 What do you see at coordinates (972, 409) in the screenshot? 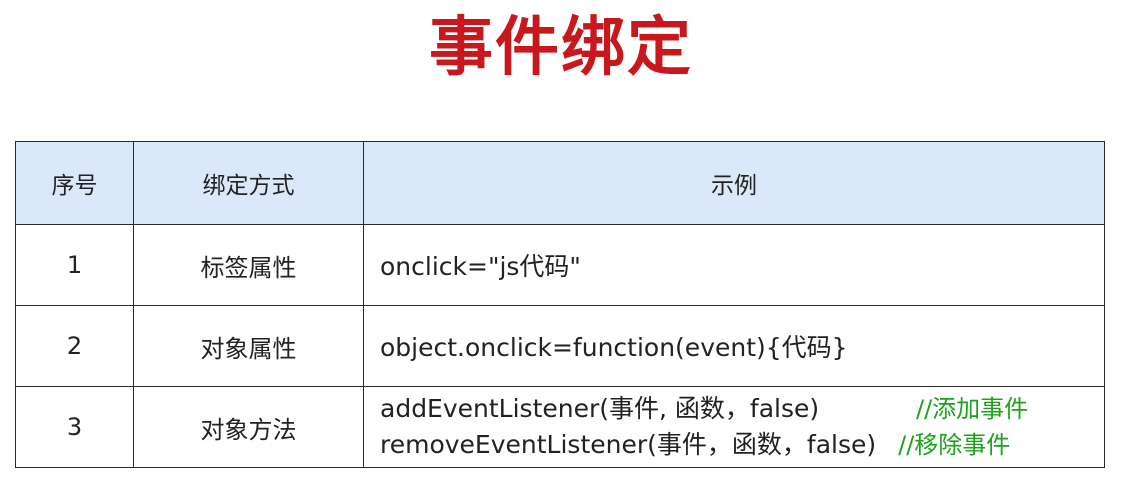
I see `code-comment: //添加事件` at bounding box center [972, 409].